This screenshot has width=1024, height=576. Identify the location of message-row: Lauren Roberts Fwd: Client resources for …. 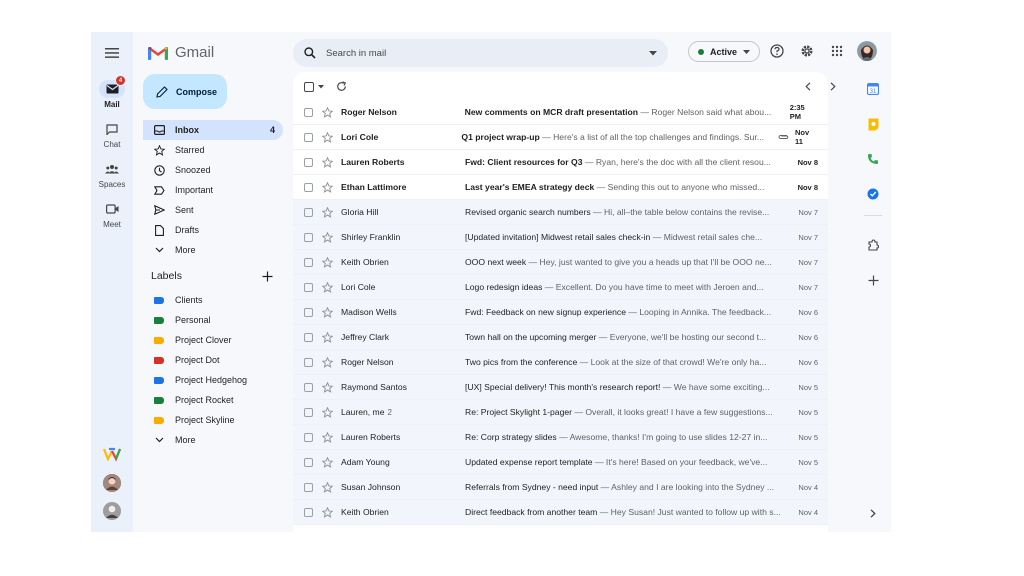
(560, 162).